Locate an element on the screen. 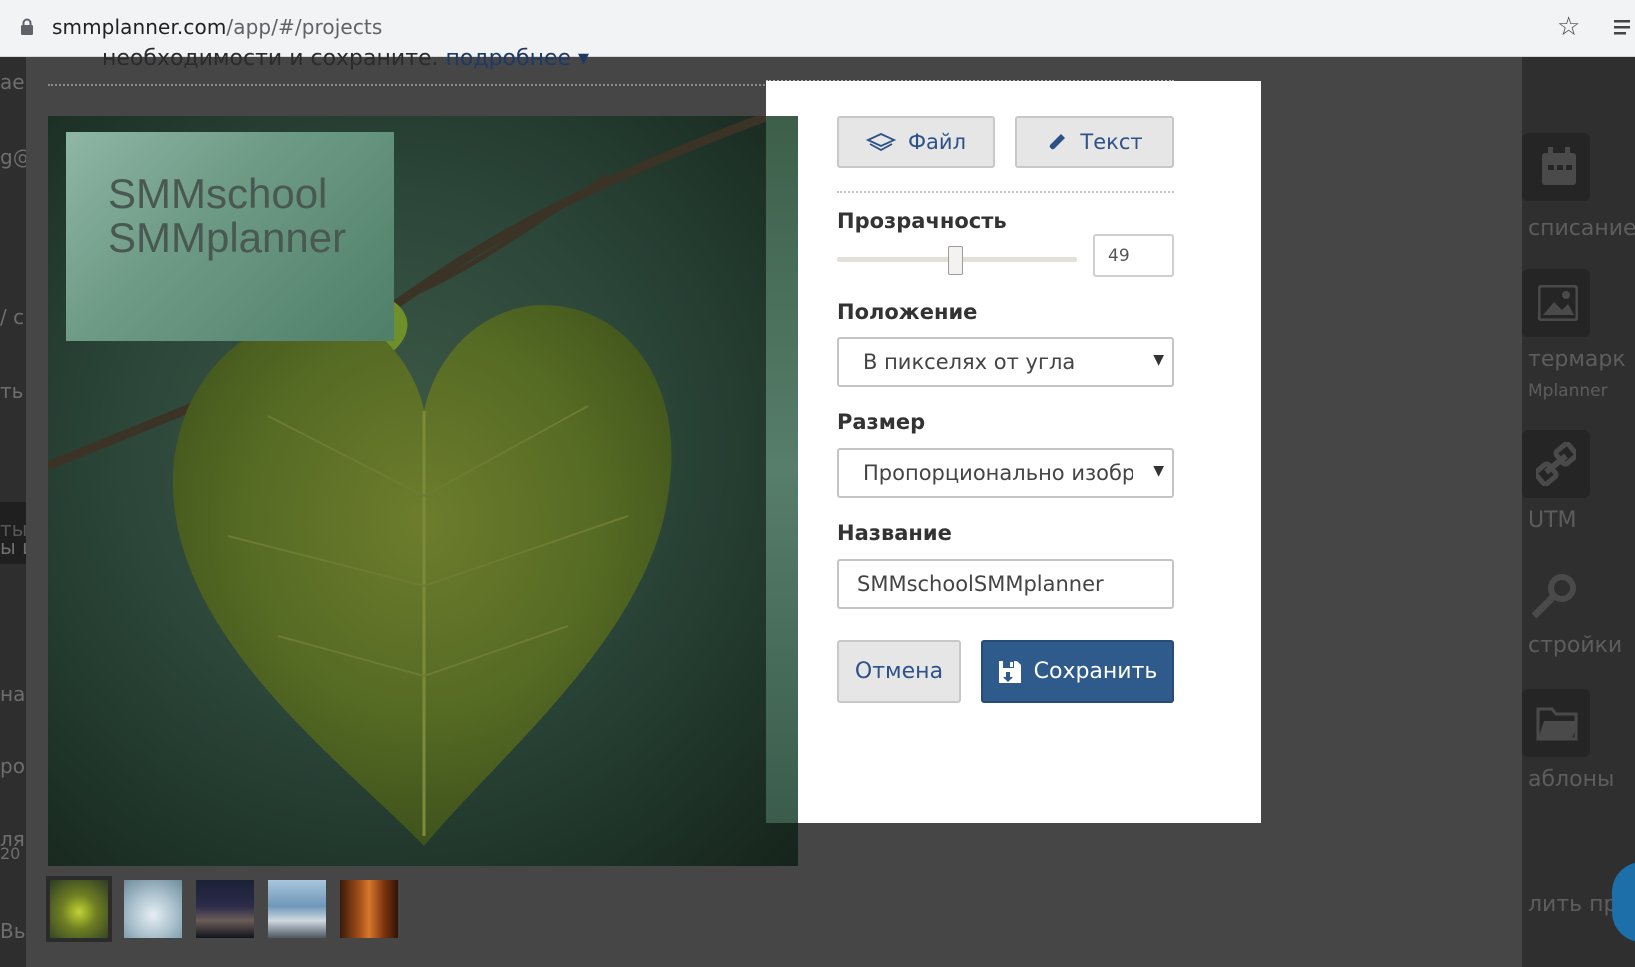  fragment-text: ы и is located at coordinates (13, 547).